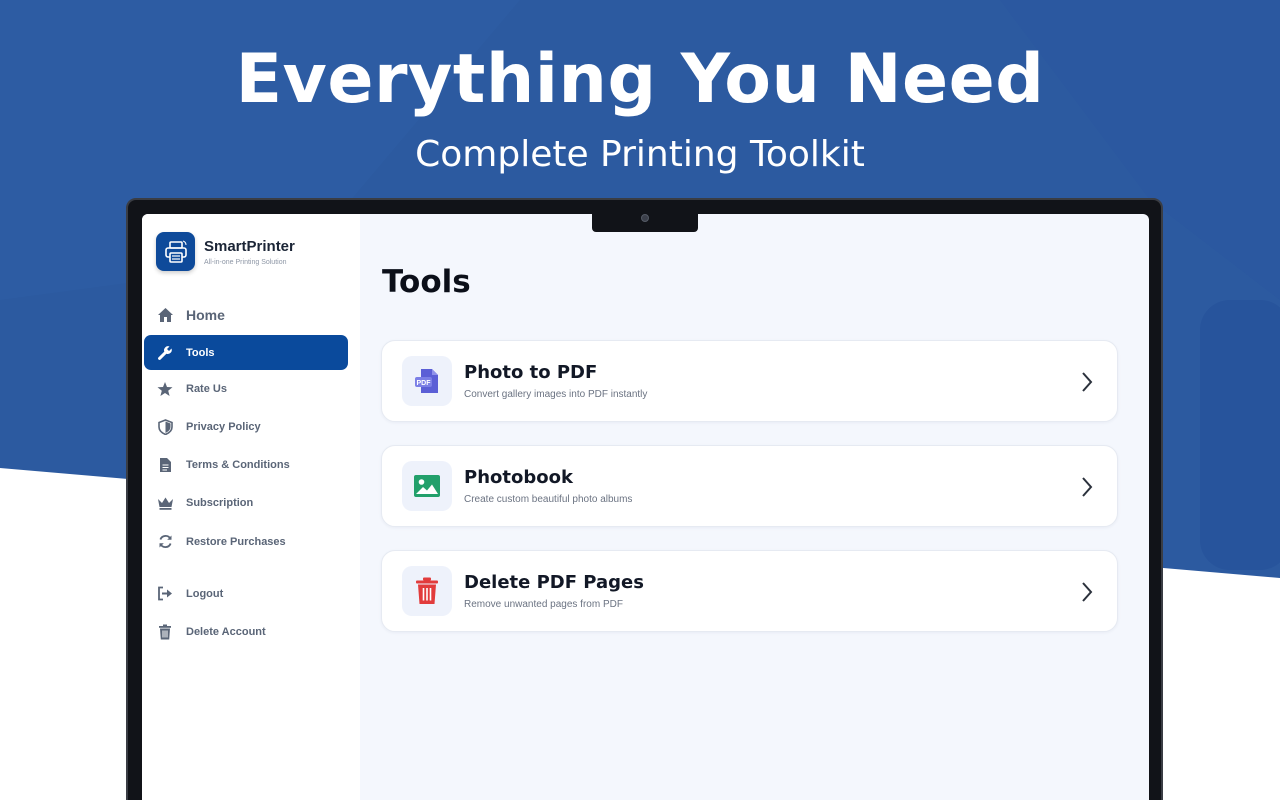 This screenshot has width=1280, height=800. Describe the element at coordinates (518, 477) in the screenshot. I see `tool-title: Photobook` at that location.